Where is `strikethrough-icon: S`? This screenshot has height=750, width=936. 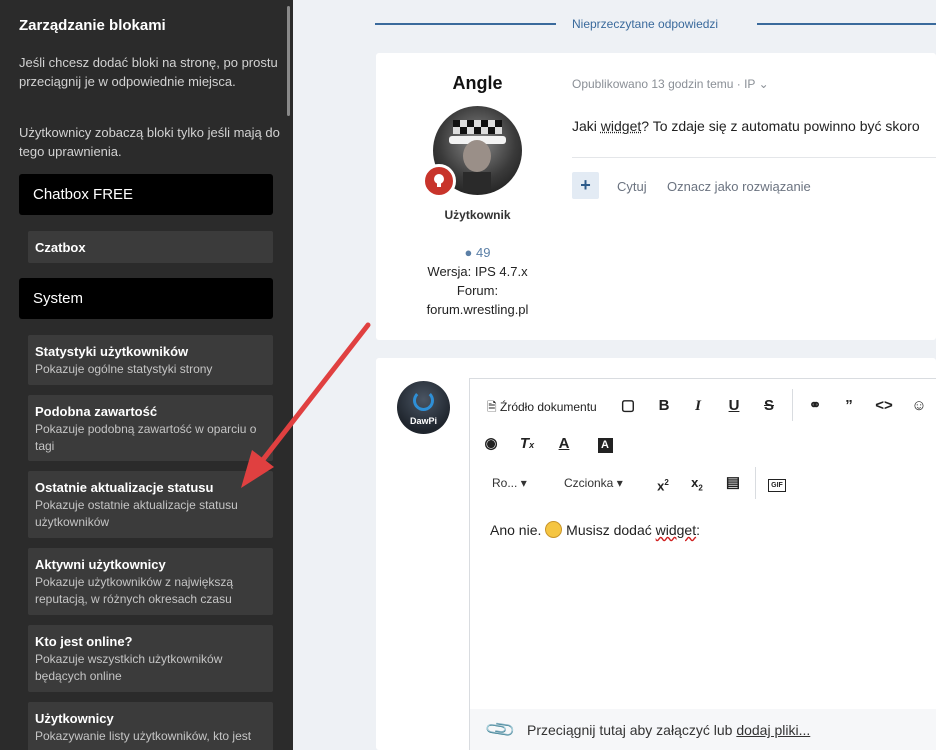
strikethrough-icon: S is located at coordinates (769, 406).